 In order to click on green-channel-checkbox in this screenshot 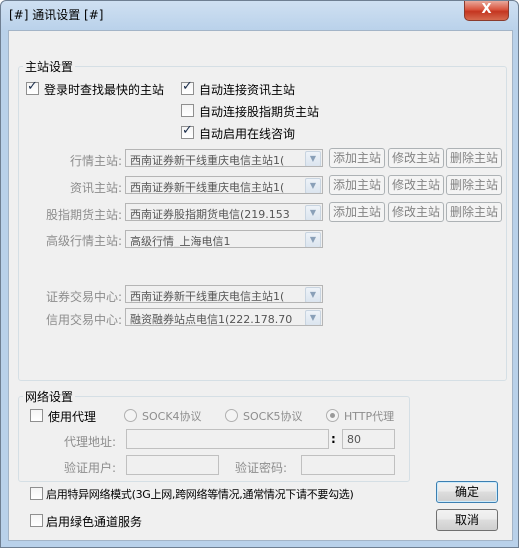, I will do `click(36, 520)`.